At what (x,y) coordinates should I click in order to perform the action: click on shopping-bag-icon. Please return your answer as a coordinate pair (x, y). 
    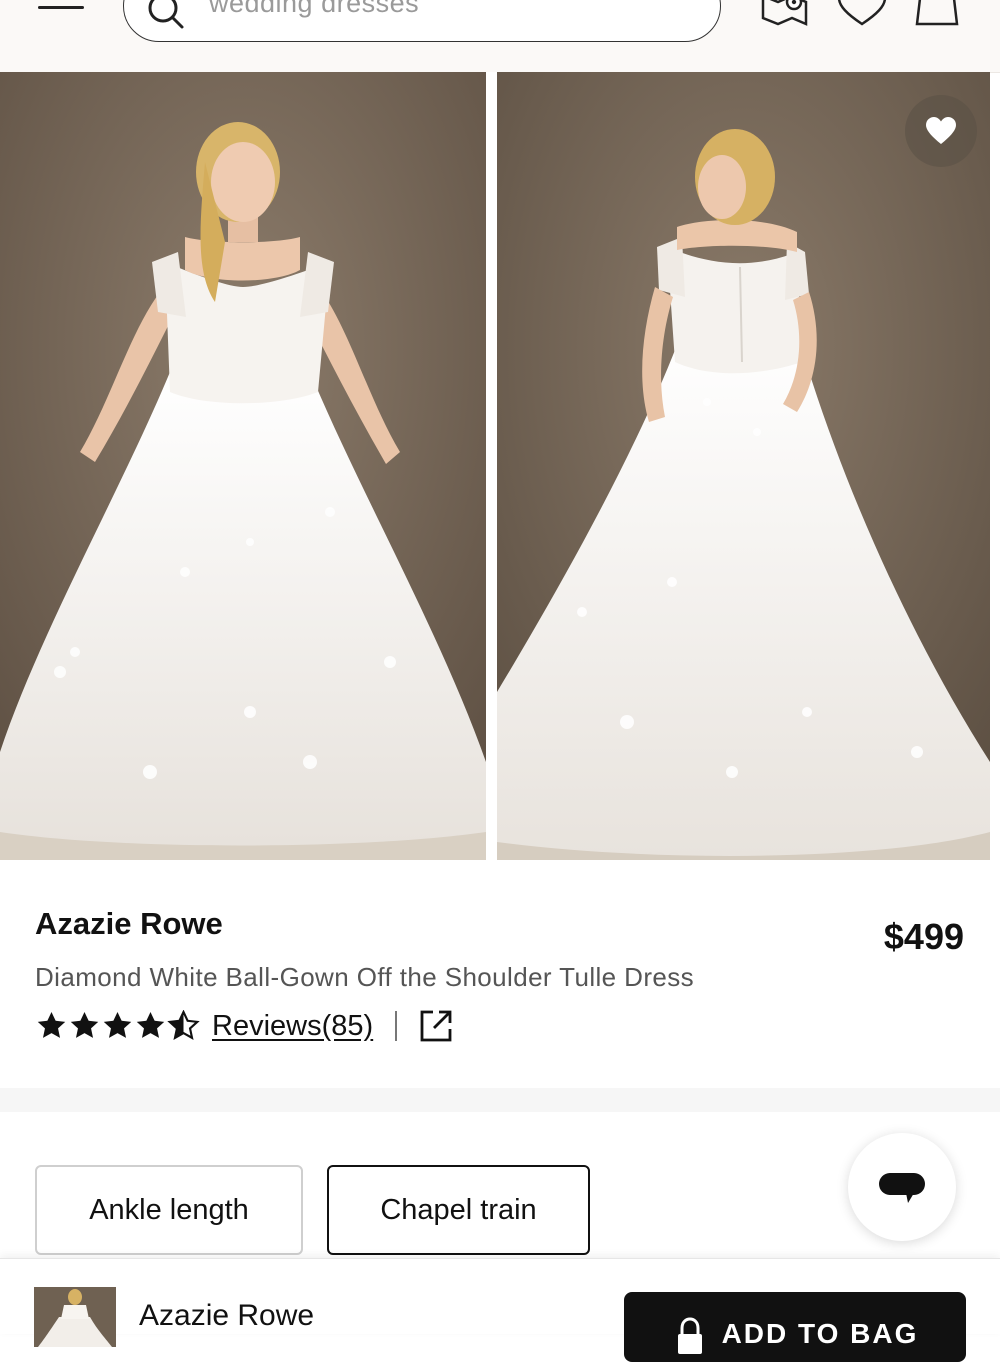
    Looking at the image, I should click on (943, 13).